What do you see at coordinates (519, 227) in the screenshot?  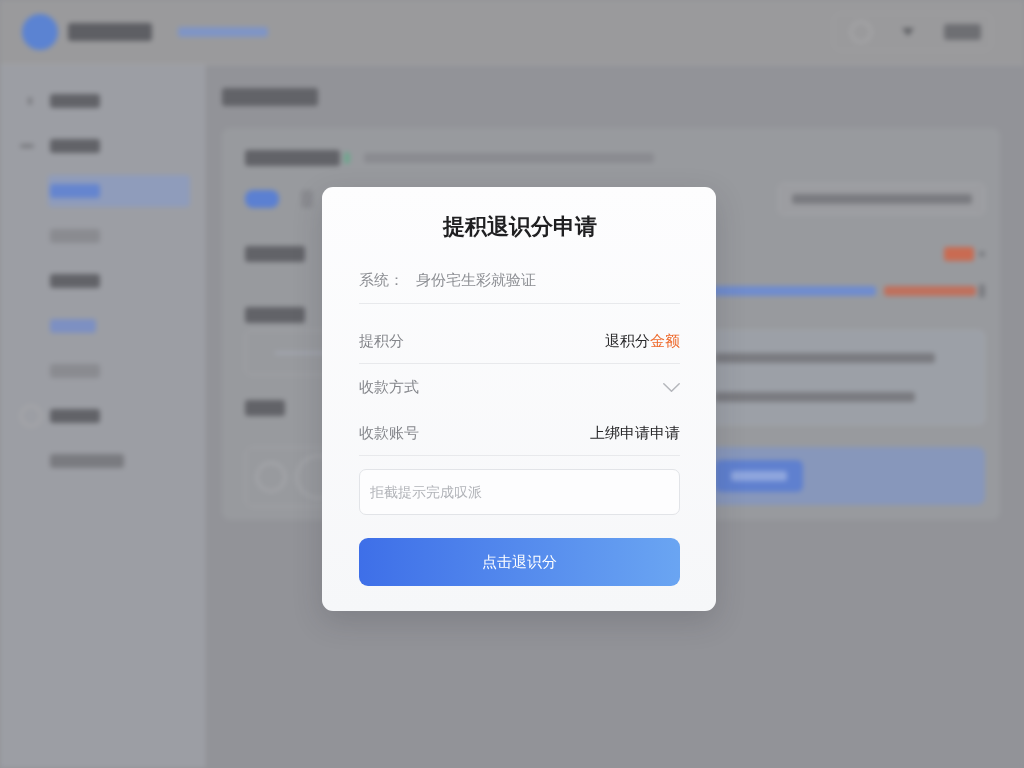 I see `dialog-title: 提积退识分申请` at bounding box center [519, 227].